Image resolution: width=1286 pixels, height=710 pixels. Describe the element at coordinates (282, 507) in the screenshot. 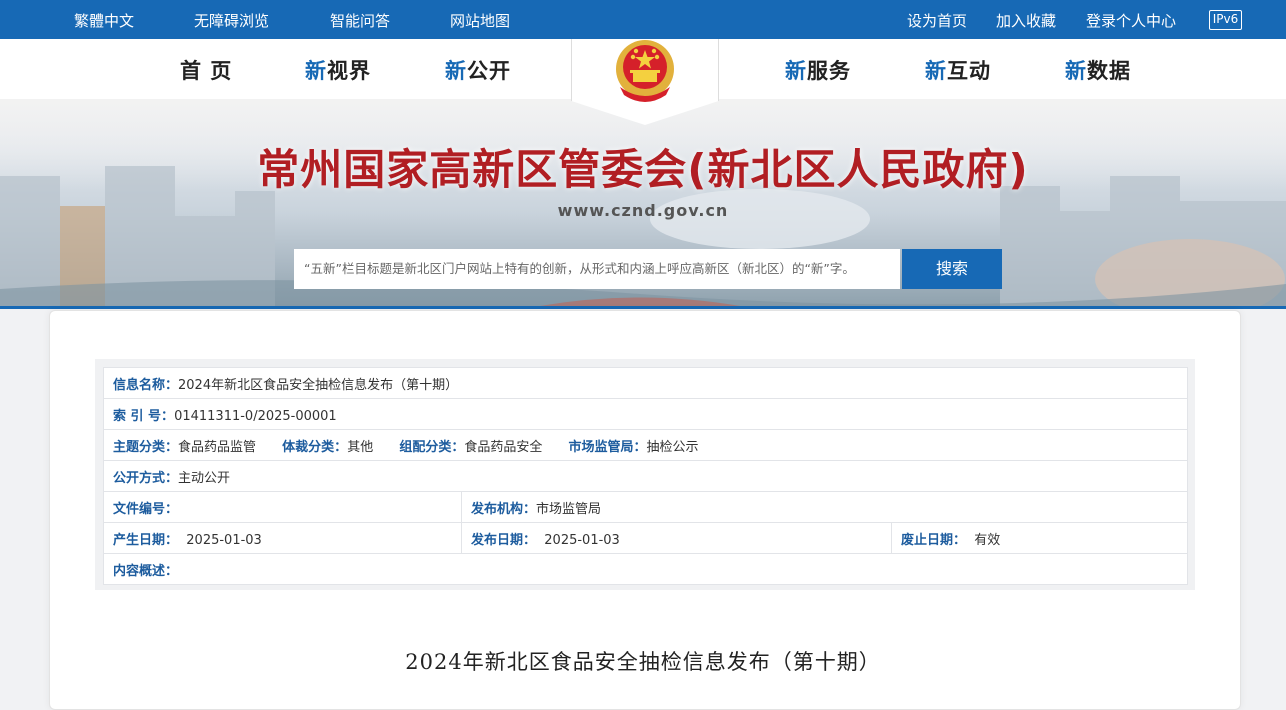

I see `docno-cell: 文件编号：` at that location.